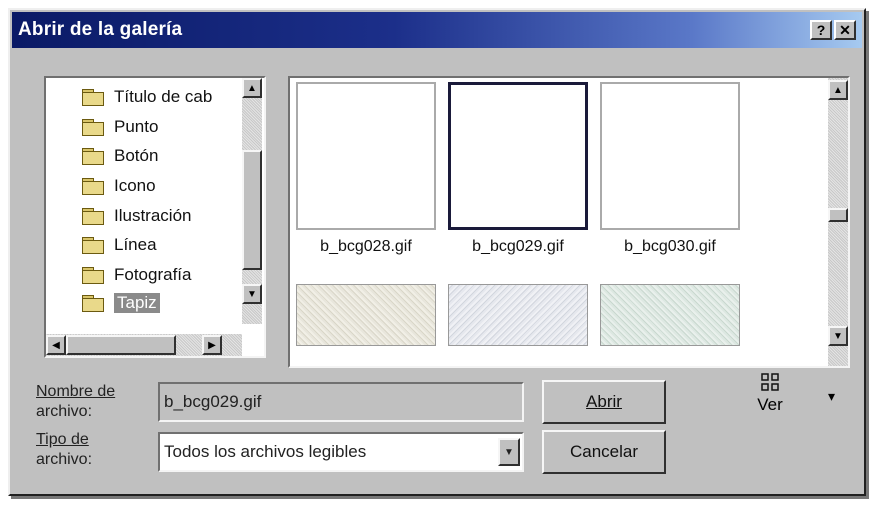  What do you see at coordinates (135, 185) in the screenshot?
I see `folder-label: Icono` at bounding box center [135, 185].